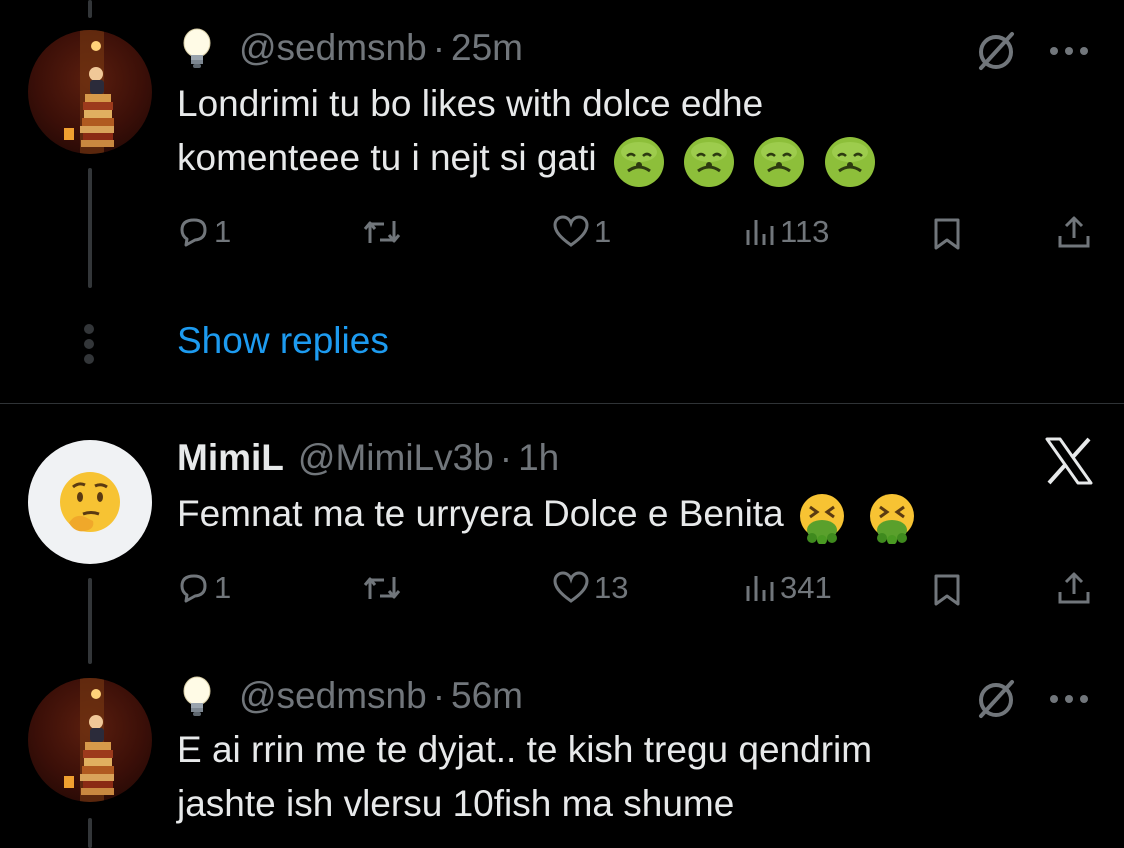 Image resolution: width=1124 pixels, height=848 pixels. What do you see at coordinates (1069, 461) in the screenshot?
I see `x-logo-icon` at bounding box center [1069, 461].